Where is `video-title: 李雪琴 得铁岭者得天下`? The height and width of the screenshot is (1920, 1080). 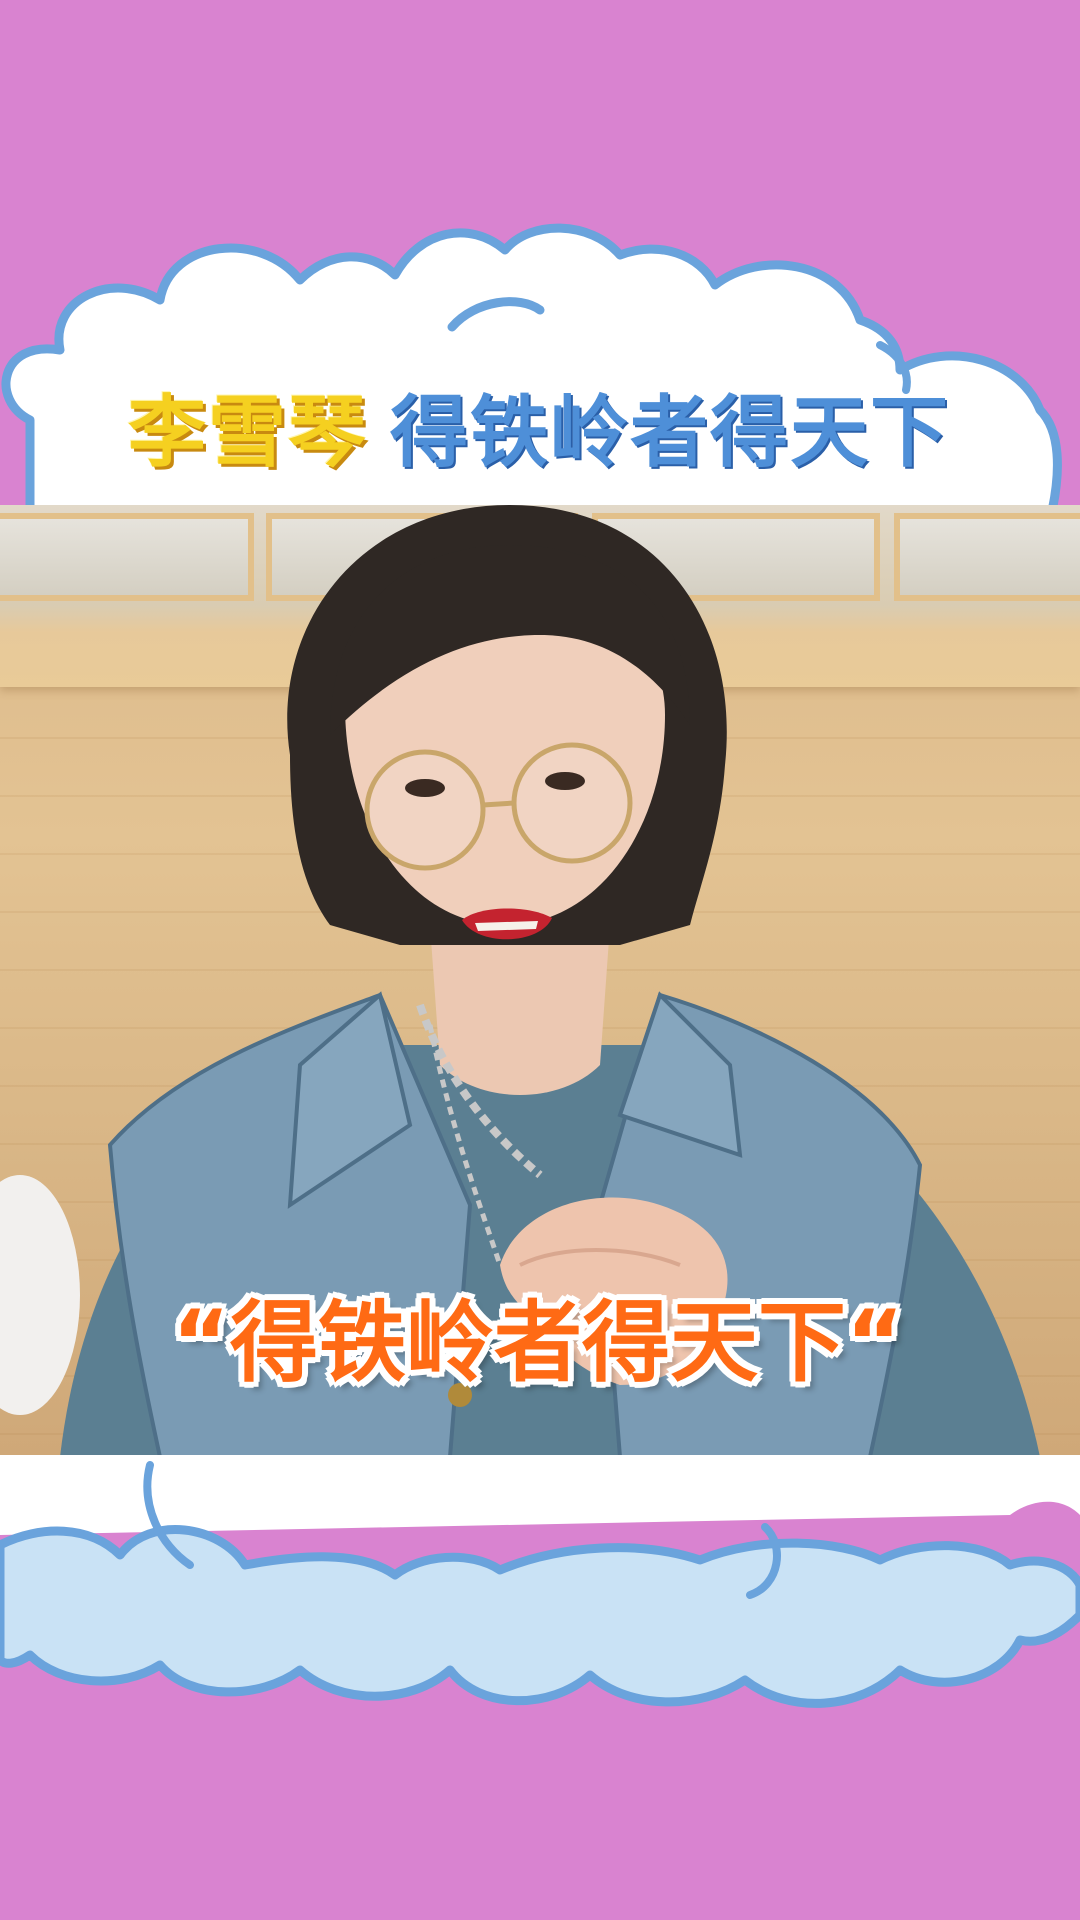
video-title: 李雪琴 得铁岭者得天下 is located at coordinates (548, 427).